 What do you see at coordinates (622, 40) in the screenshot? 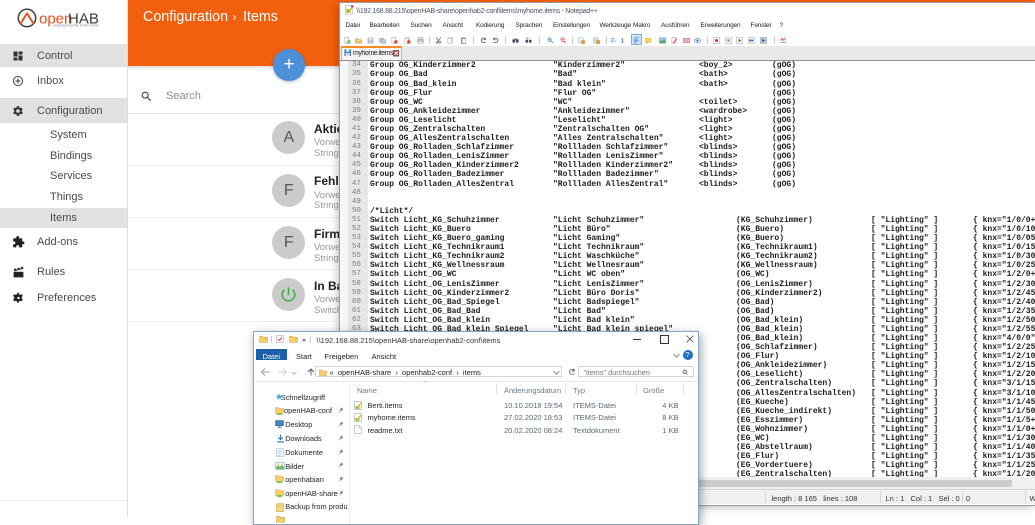
I see `svg-text: 1` at bounding box center [622, 40].